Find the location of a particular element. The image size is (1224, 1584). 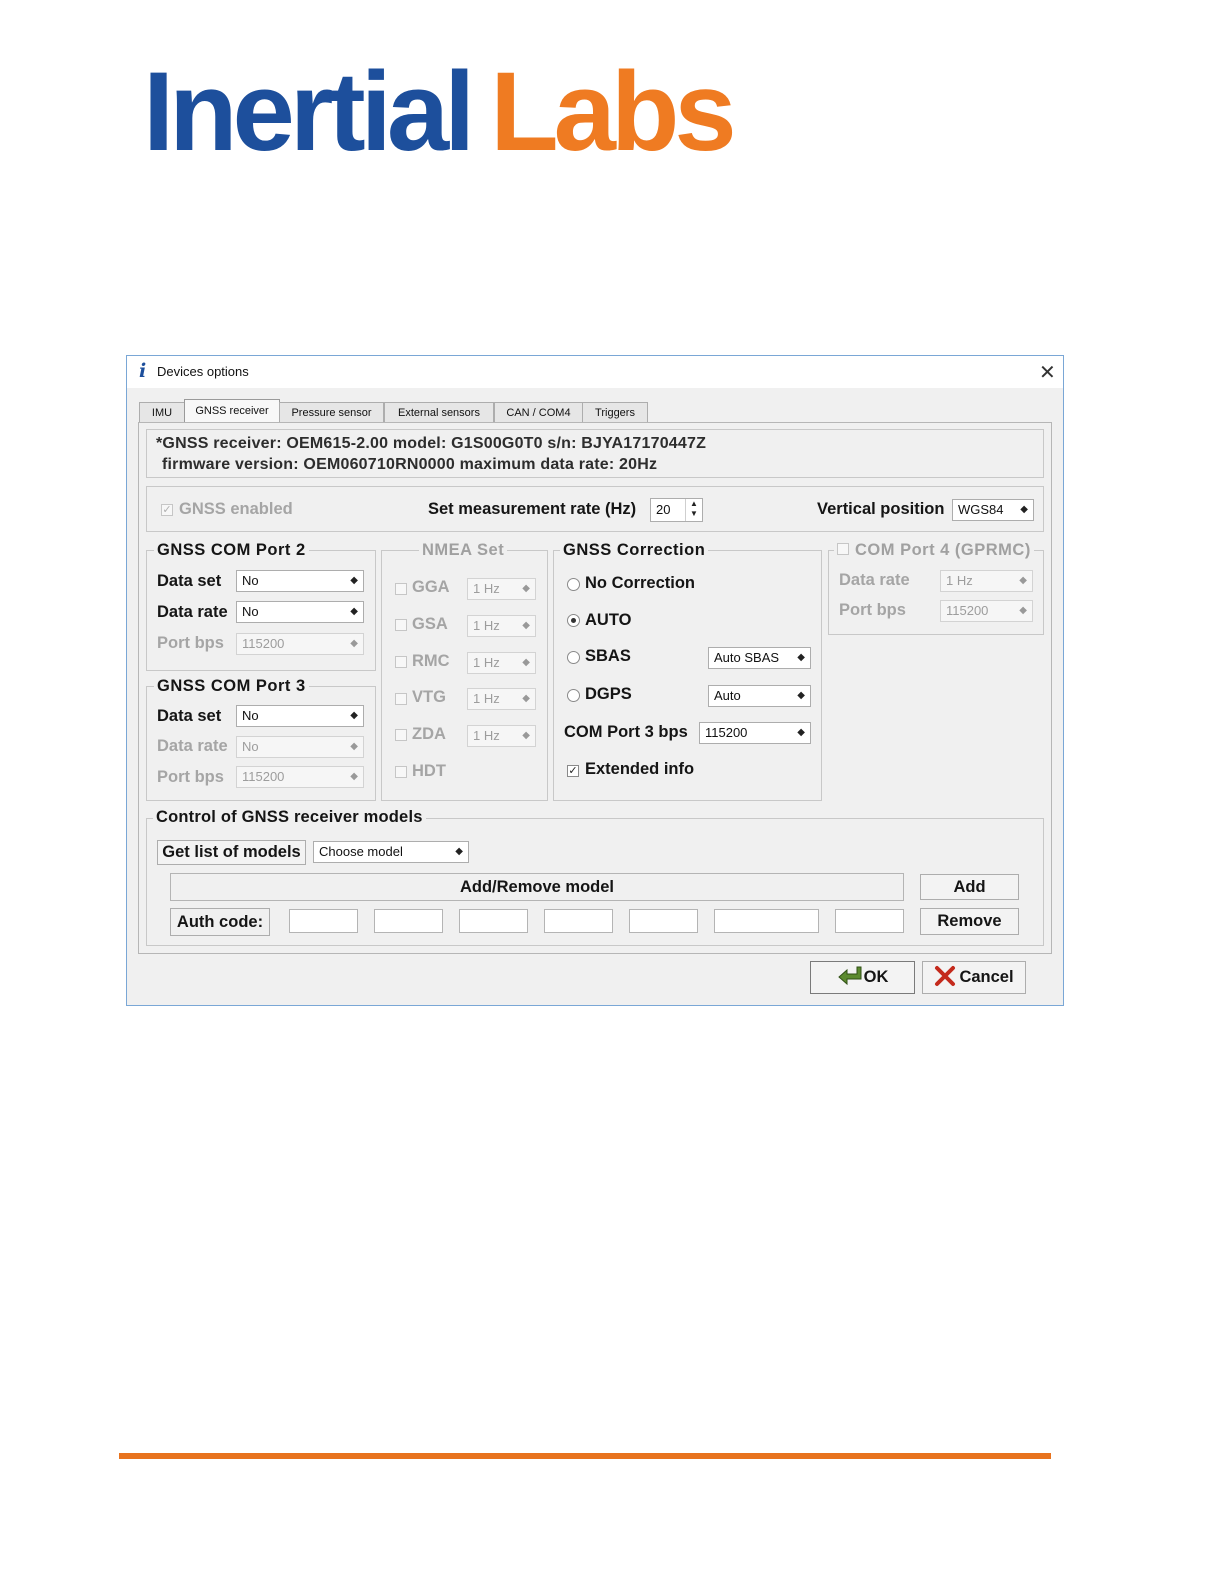

nmea-vtg-rate-value: 1 Hz is located at coordinates (486, 698).